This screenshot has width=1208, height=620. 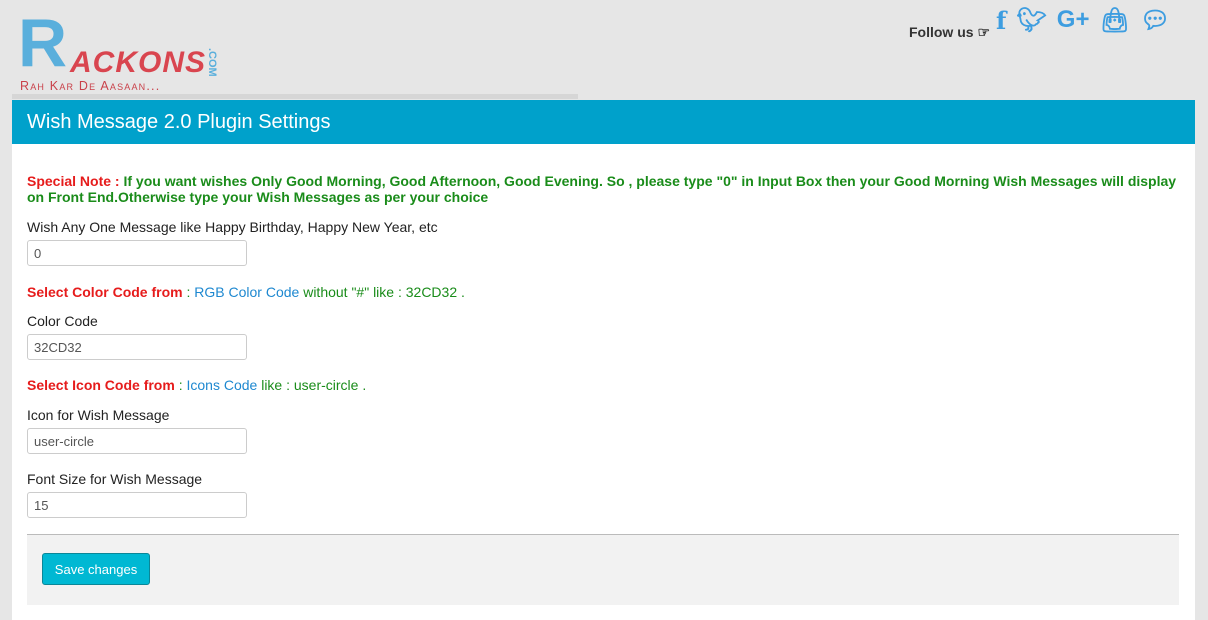 I want to click on color-hint-prefix: Select Color Code from, so click(x=105, y=292).